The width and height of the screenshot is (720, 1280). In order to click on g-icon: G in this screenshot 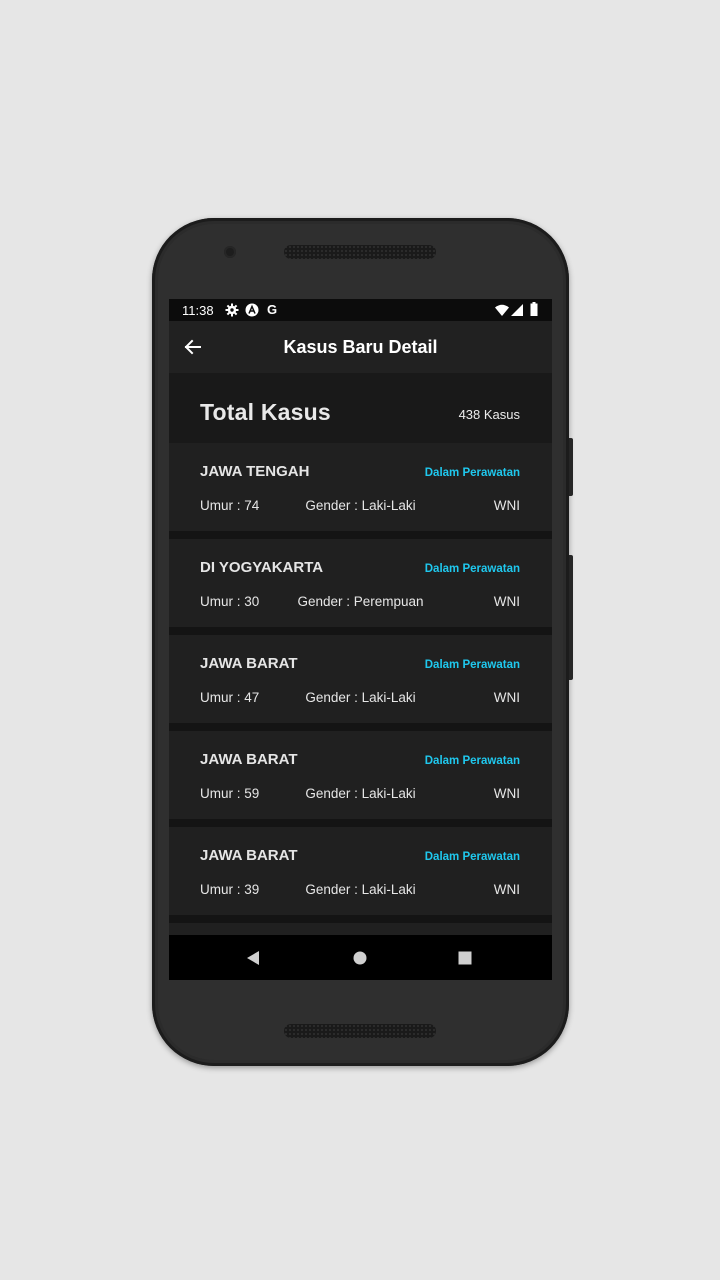, I will do `click(272, 309)`.